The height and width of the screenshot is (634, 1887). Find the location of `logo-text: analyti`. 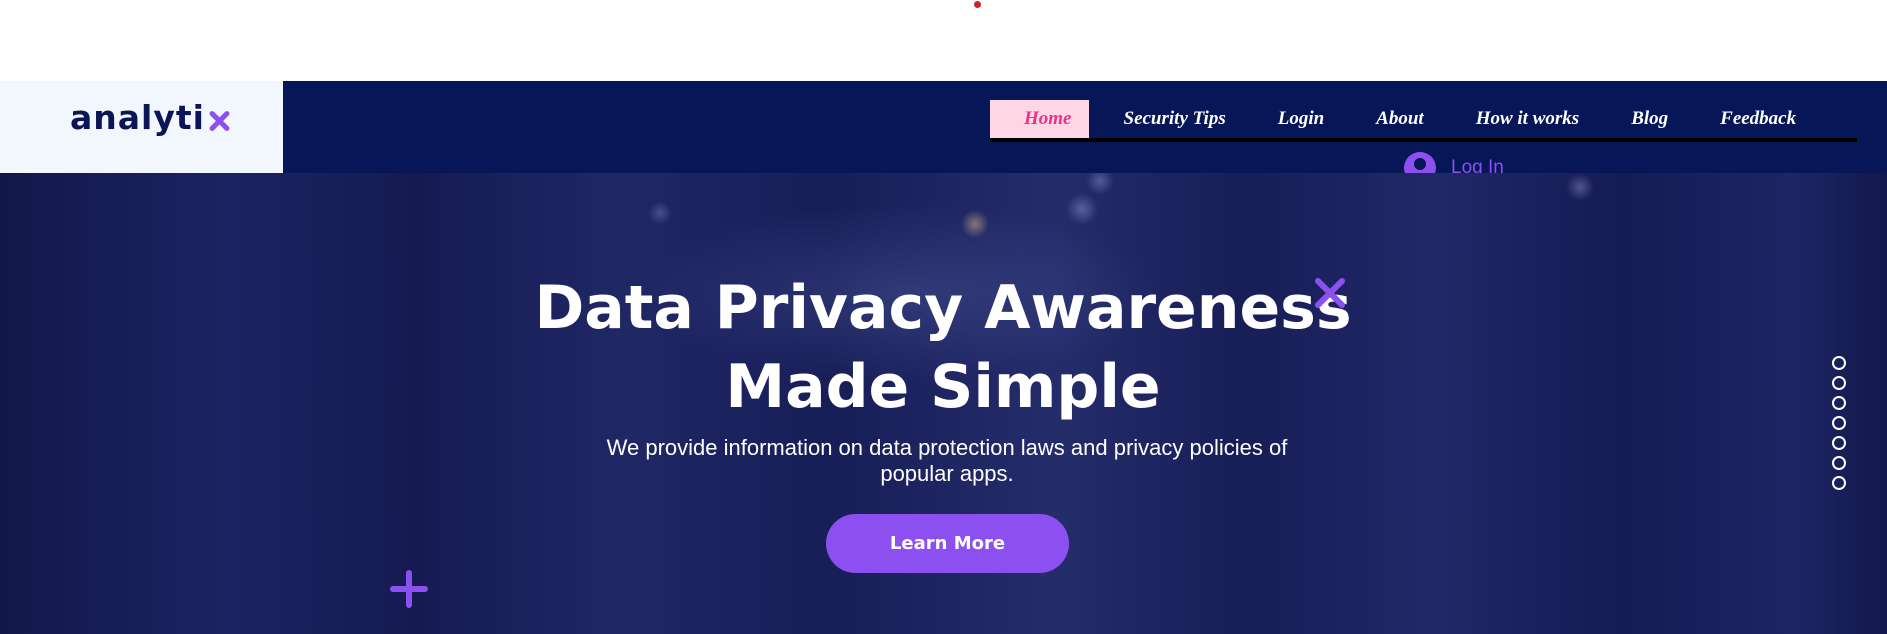

logo-text: analyti is located at coordinates (137, 117).